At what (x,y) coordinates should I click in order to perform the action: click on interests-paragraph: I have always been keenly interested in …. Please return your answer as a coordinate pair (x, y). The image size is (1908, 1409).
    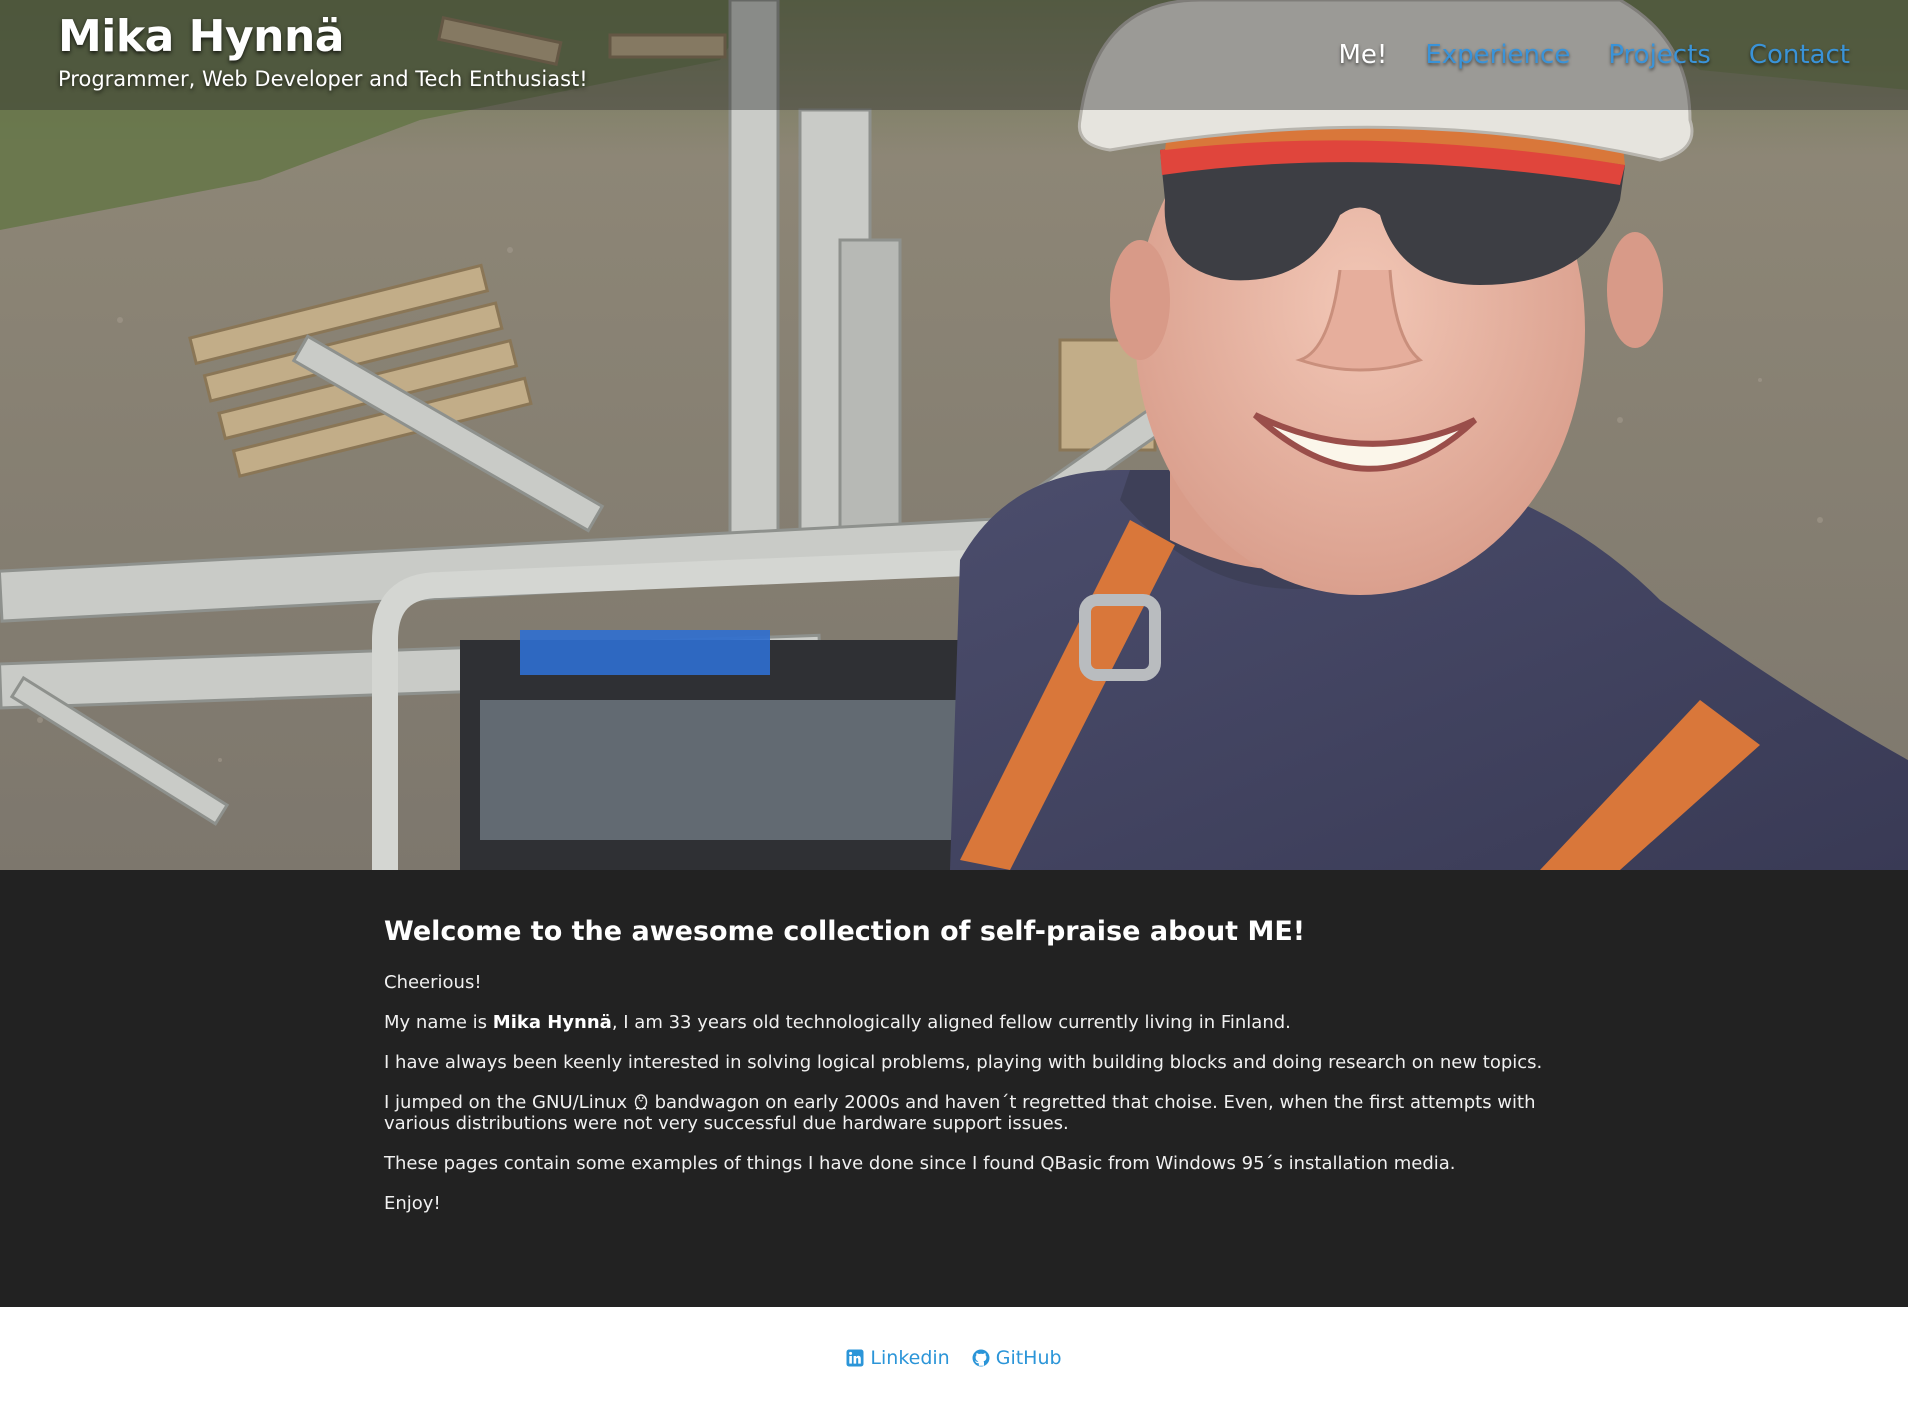
    Looking at the image, I should click on (963, 1062).